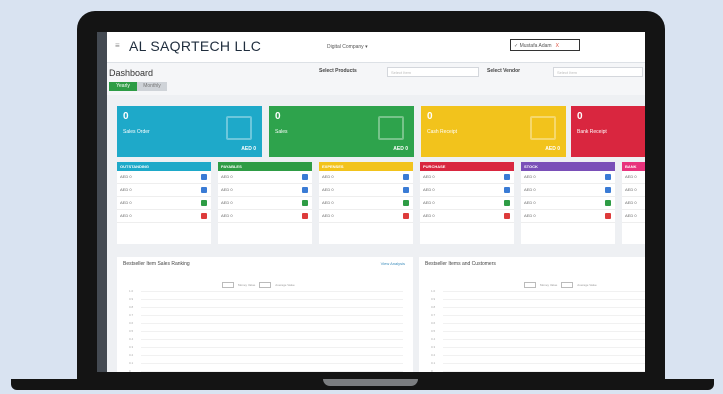 The width and height of the screenshot is (723, 394). Describe the element at coordinates (152, 86) in the screenshot. I see `toggle-off-option: Monthly` at that location.